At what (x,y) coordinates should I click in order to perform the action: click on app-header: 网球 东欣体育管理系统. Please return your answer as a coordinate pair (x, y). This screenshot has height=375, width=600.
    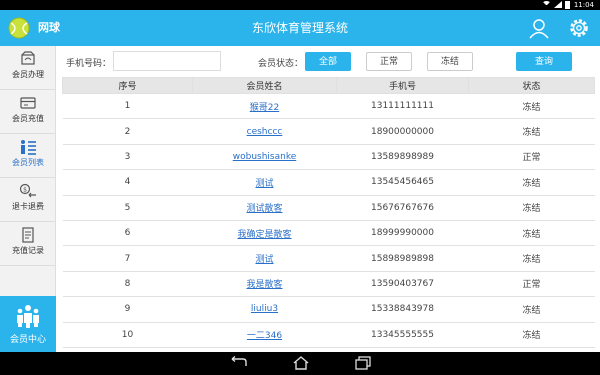
    Looking at the image, I should click on (300, 28).